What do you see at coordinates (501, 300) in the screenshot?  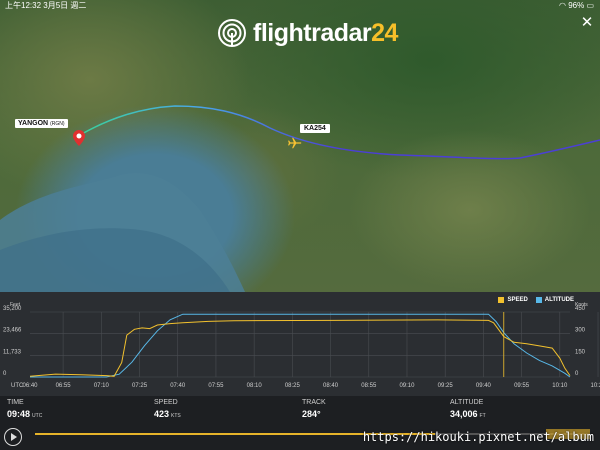 I see `legend-swatch-speed` at bounding box center [501, 300].